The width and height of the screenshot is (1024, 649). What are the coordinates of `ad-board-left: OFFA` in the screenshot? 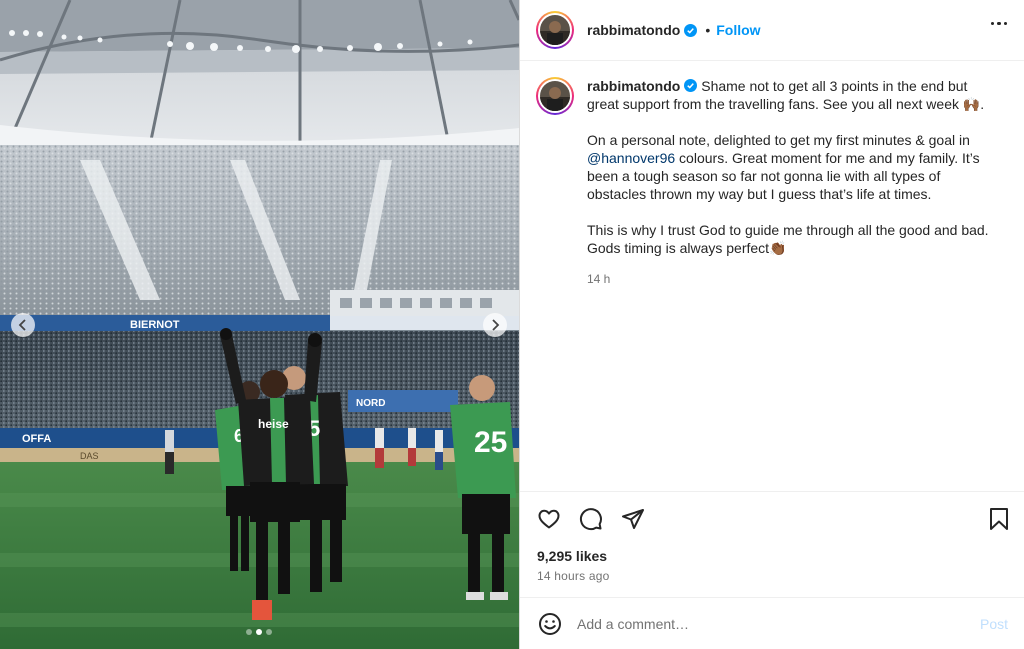 It's located at (36, 439).